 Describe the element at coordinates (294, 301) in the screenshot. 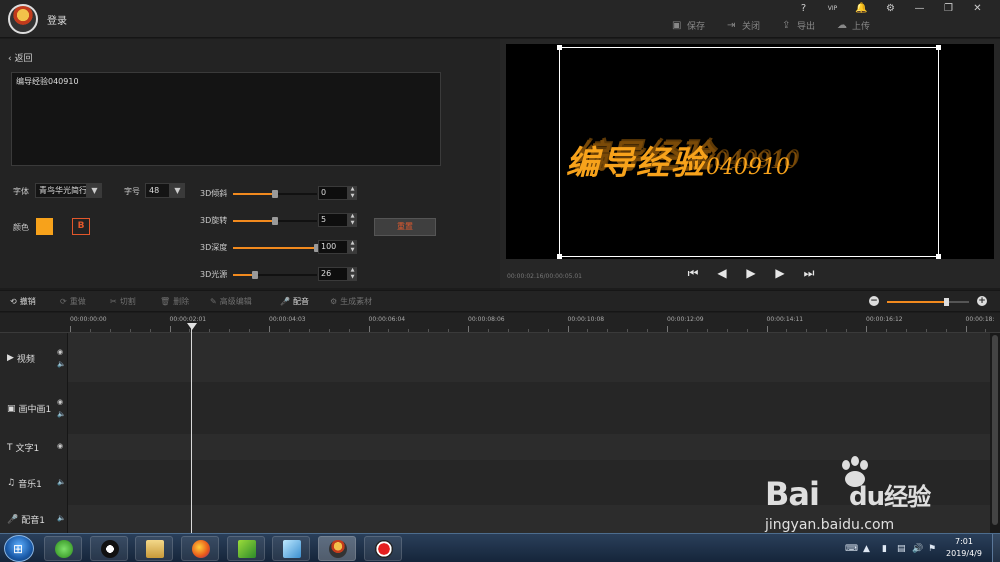

I see `dubbing-button: 🎤 配音` at that location.